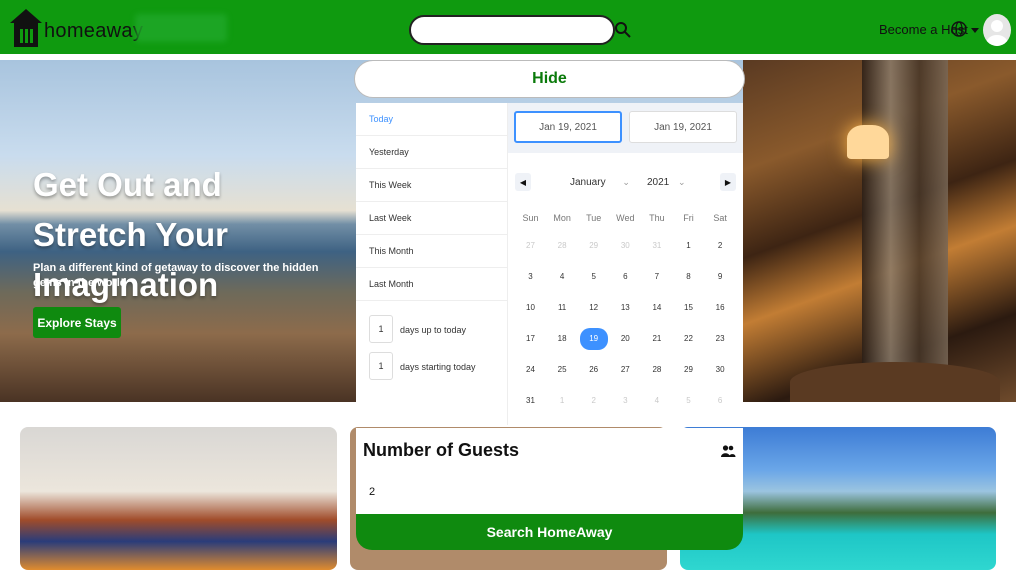 The height and width of the screenshot is (570, 1016). Describe the element at coordinates (720, 308) in the screenshot. I see `calendar-day: 16` at that location.